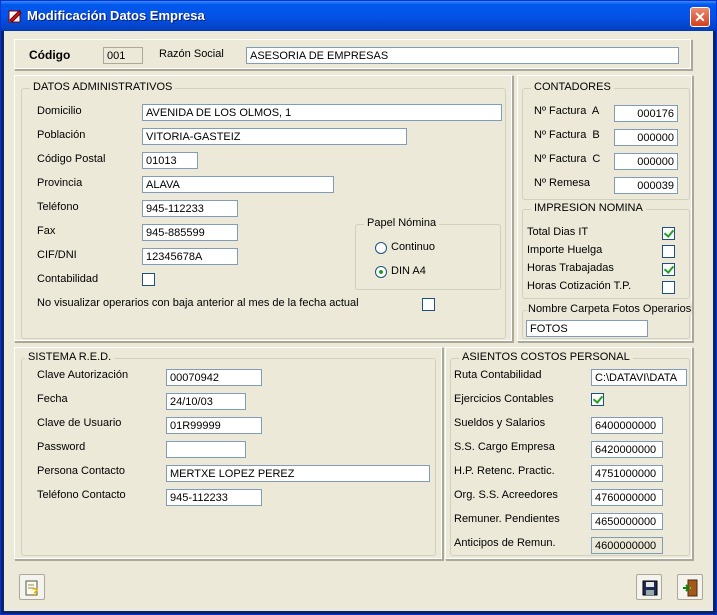 The width and height of the screenshot is (717, 615). What do you see at coordinates (103, 87) in the screenshot?
I see `admin-title: DATOS ADMINISTRATIVOS` at bounding box center [103, 87].